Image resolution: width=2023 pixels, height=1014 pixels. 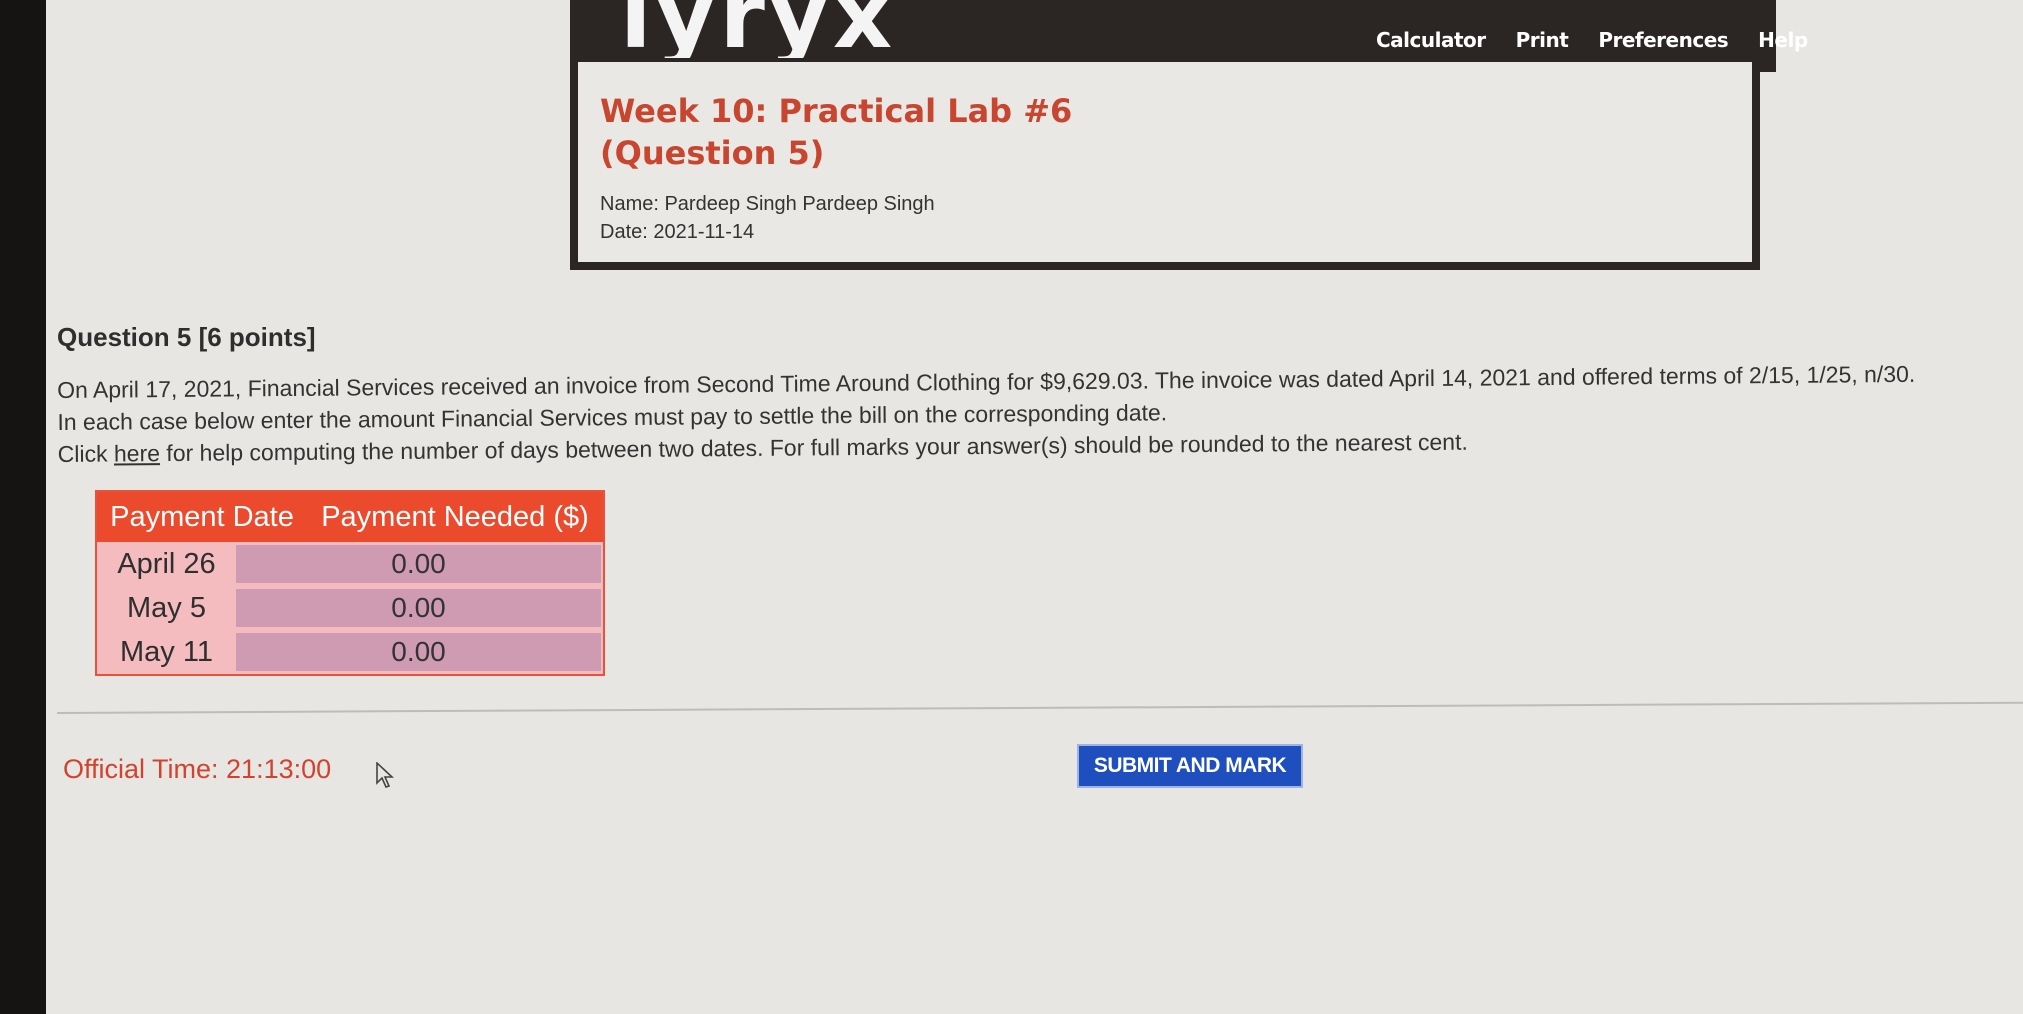 I want to click on nav-print: Print, so click(x=1542, y=40).